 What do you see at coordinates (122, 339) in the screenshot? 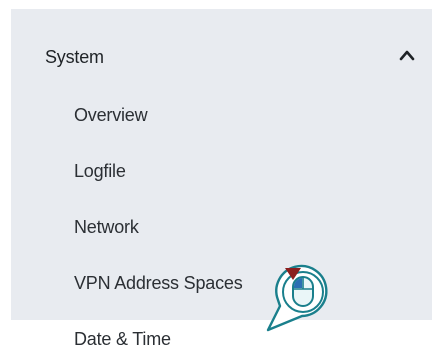
I see `sidebar-item-label: Date & Time` at bounding box center [122, 339].